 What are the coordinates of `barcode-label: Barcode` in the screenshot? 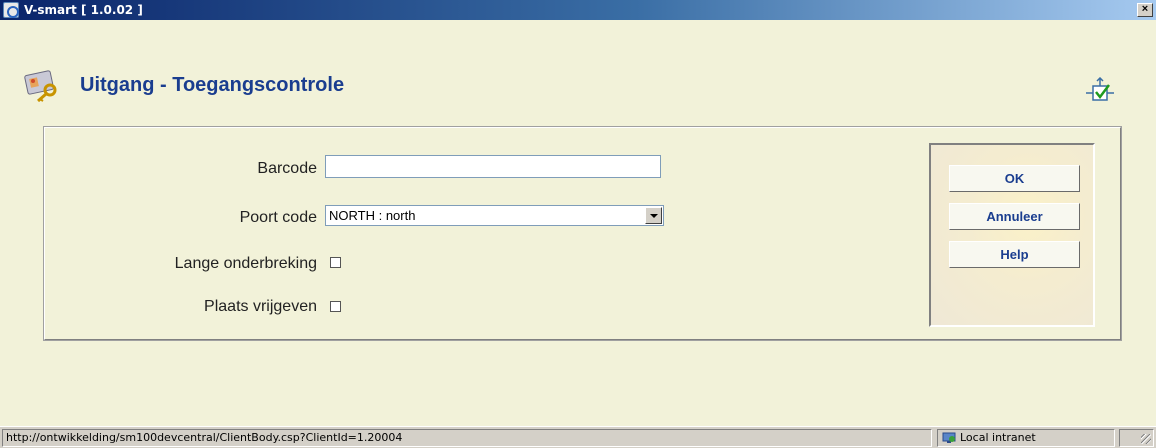 It's located at (287, 168).